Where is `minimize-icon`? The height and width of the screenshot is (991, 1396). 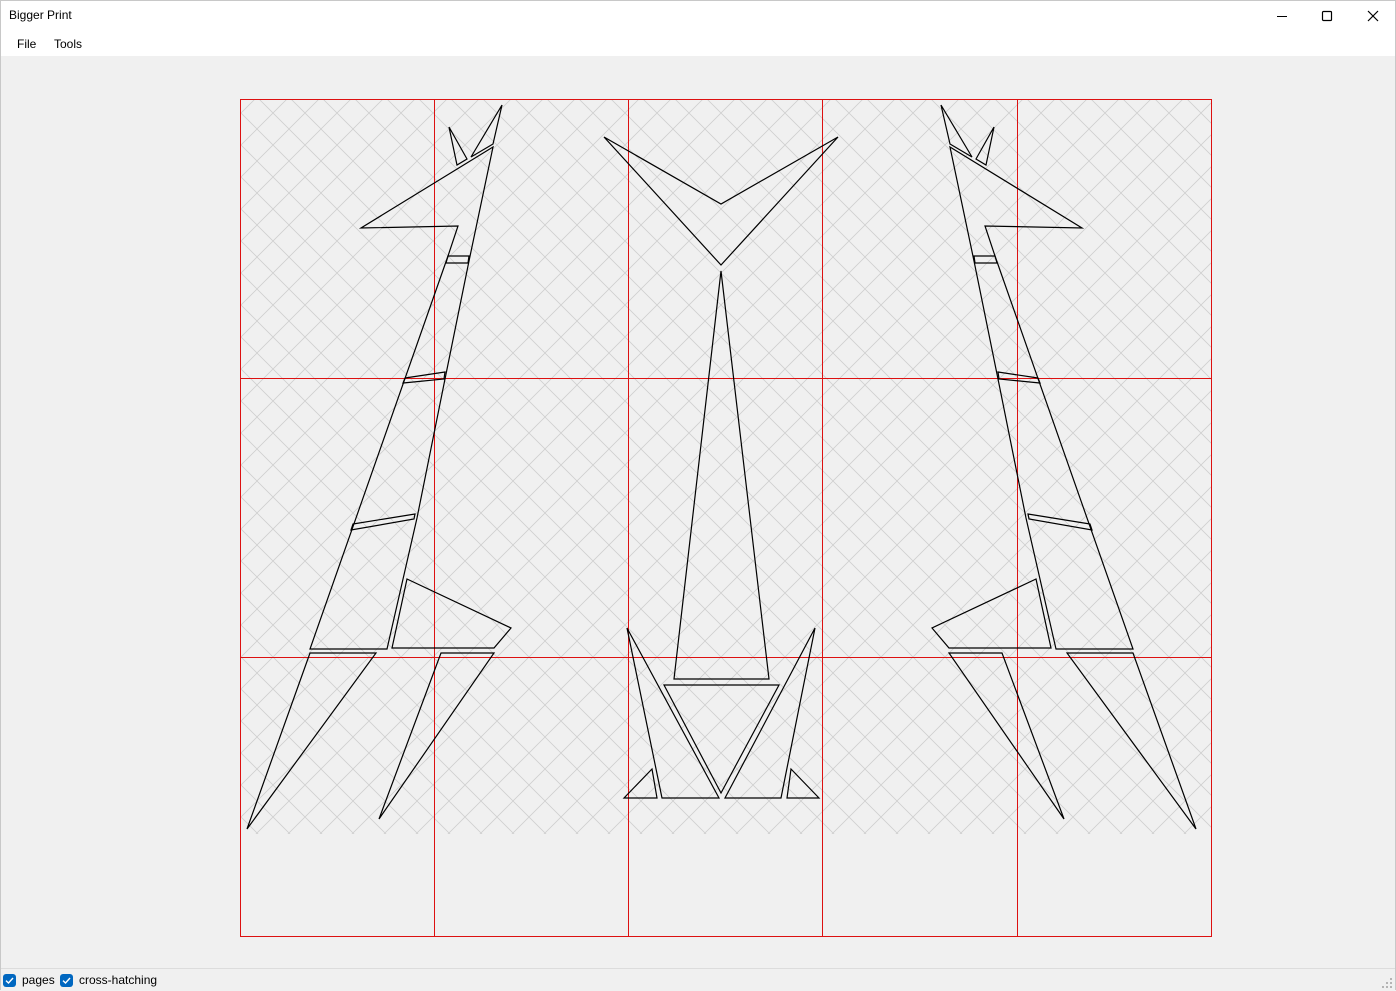 minimize-icon is located at coordinates (1282, 16).